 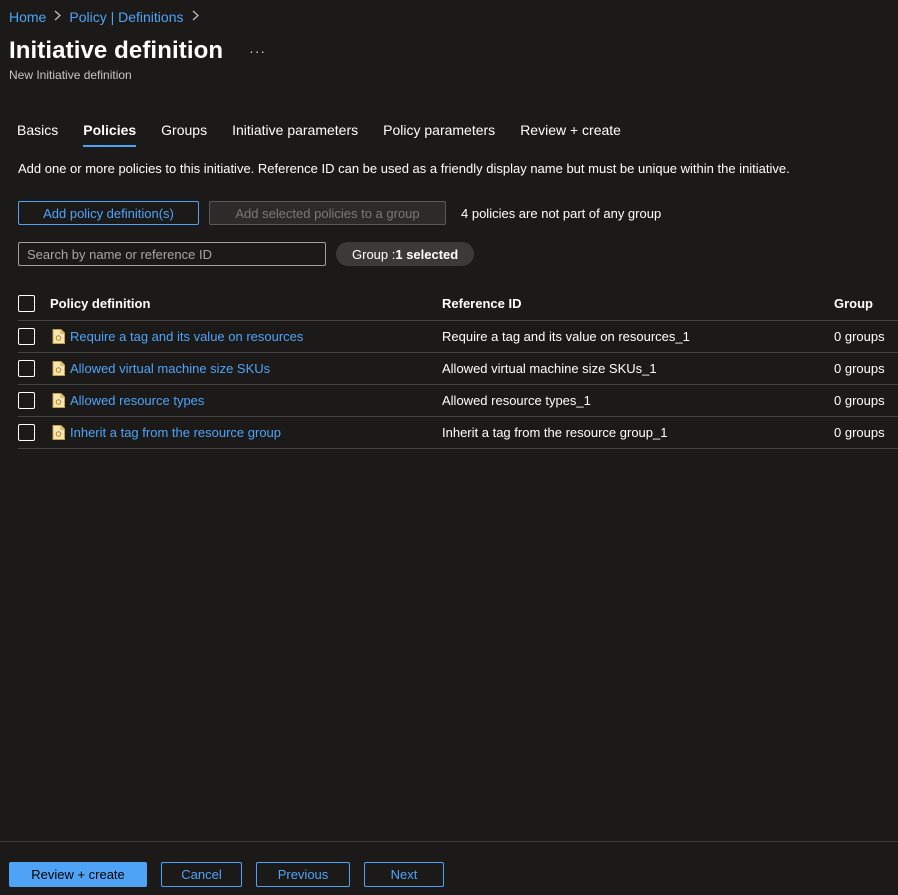 I want to click on column-header-reference-id: Reference ID, so click(x=638, y=303).